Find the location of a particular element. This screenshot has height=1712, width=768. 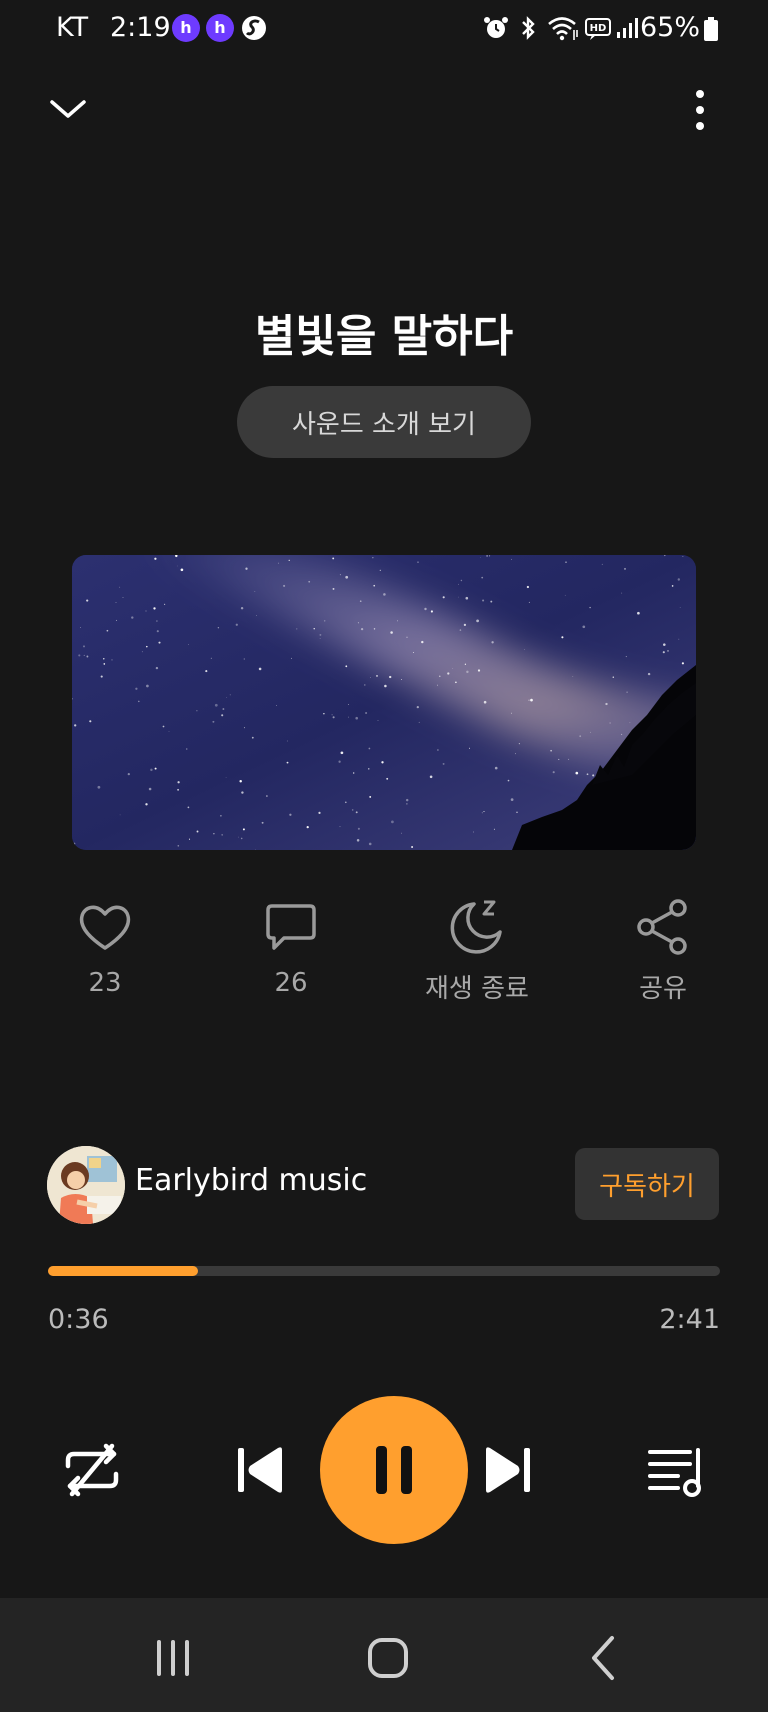

skip-next-icon is located at coordinates (508, 1470).